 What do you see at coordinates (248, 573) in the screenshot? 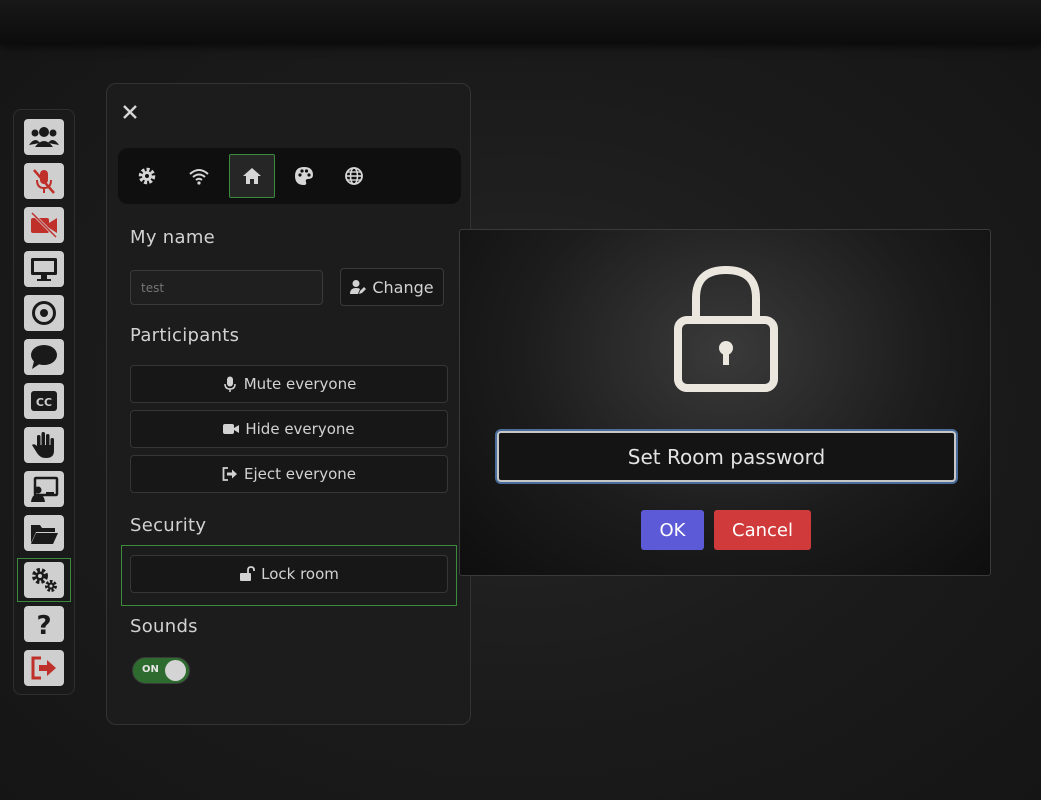
I see `unlock-icon` at bounding box center [248, 573].